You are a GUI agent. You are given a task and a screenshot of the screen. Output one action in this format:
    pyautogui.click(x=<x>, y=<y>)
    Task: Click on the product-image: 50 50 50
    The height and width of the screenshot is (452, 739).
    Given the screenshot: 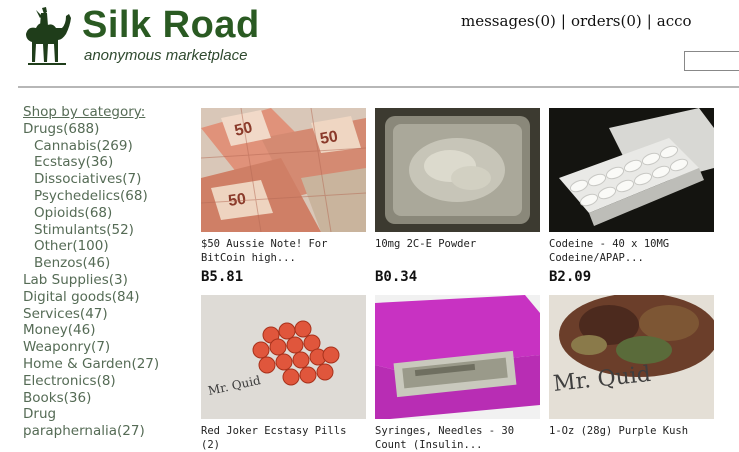 What is the action you would take?
    pyautogui.click(x=283, y=170)
    